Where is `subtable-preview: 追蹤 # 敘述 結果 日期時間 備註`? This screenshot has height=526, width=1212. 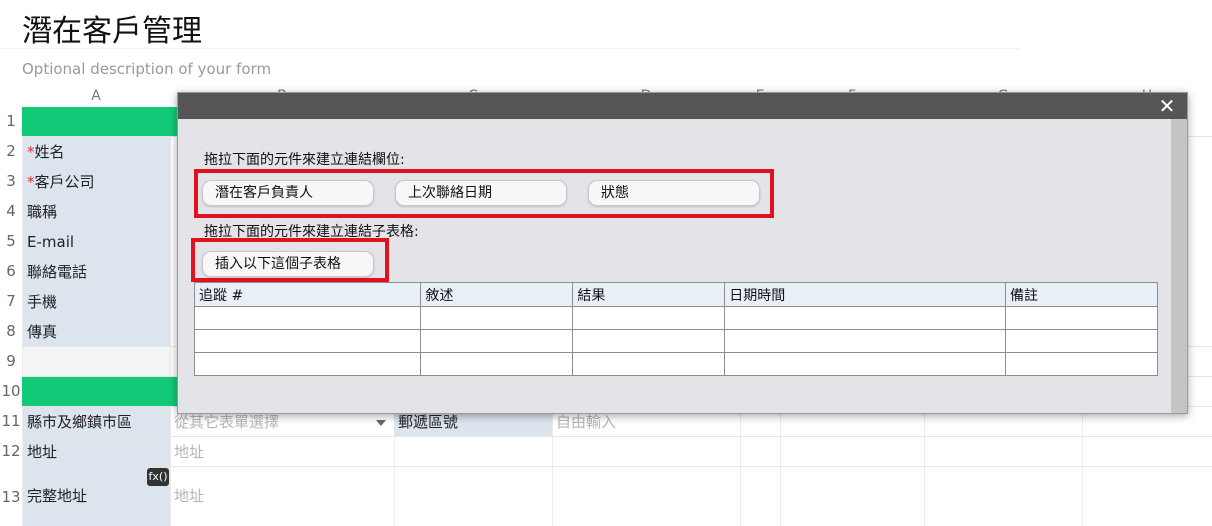 subtable-preview: 追蹤 # 敘述 結果 日期時間 備註 is located at coordinates (675, 329).